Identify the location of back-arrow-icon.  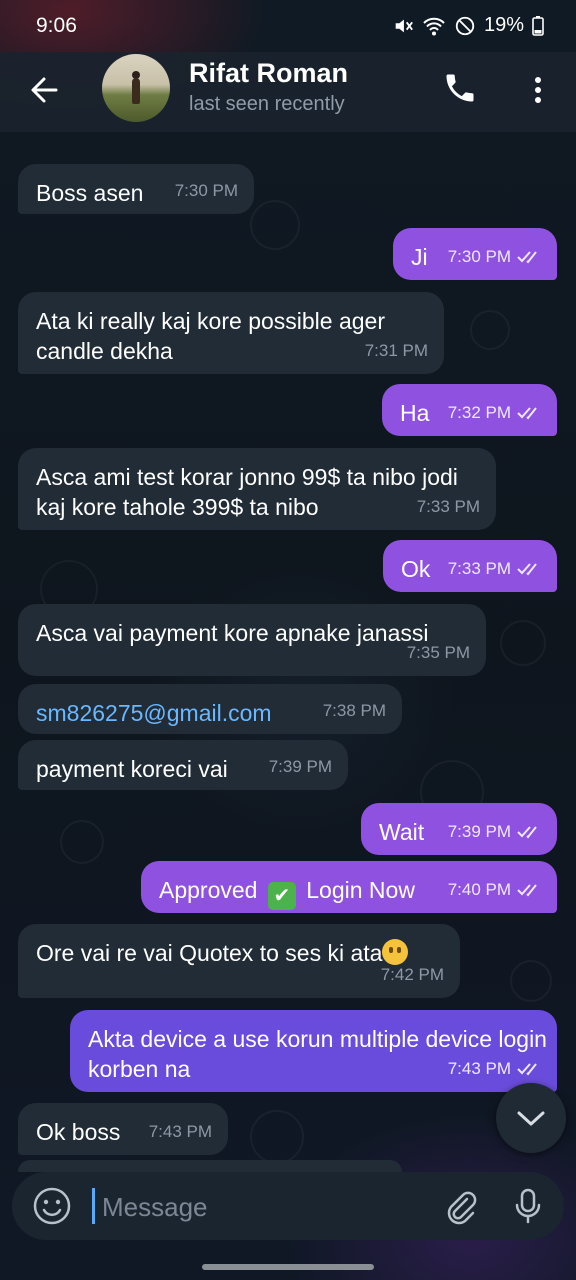
(46, 90).